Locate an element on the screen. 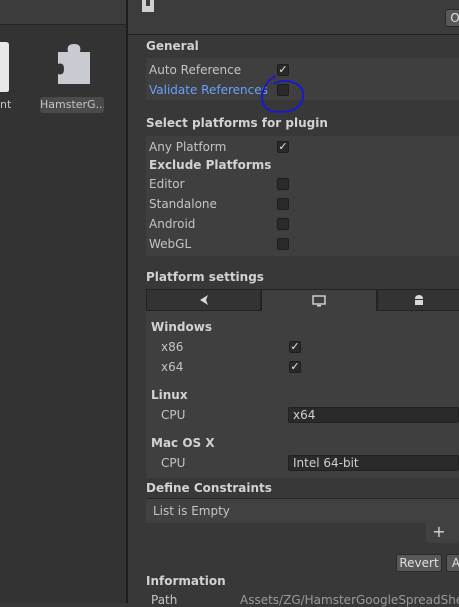  path-label: Path is located at coordinates (164, 600).